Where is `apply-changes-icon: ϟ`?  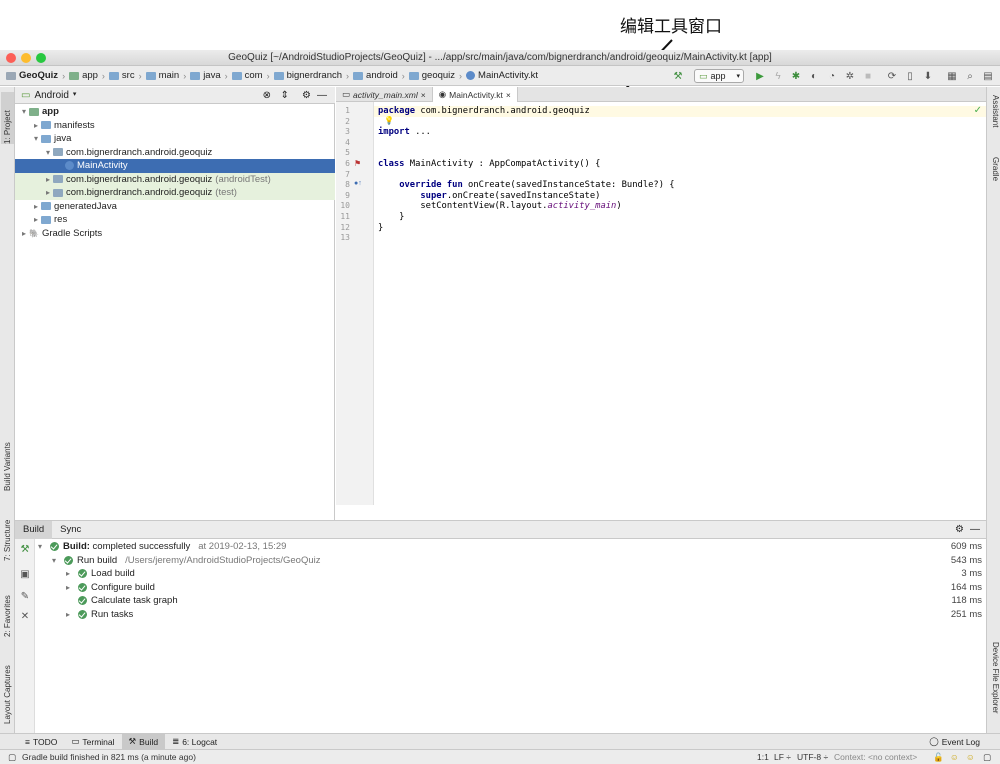 apply-changes-icon: ϟ is located at coordinates (778, 76).